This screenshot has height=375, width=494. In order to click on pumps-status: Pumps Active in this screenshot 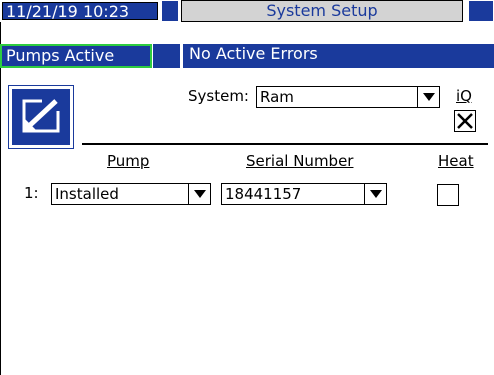, I will do `click(76, 56)`.